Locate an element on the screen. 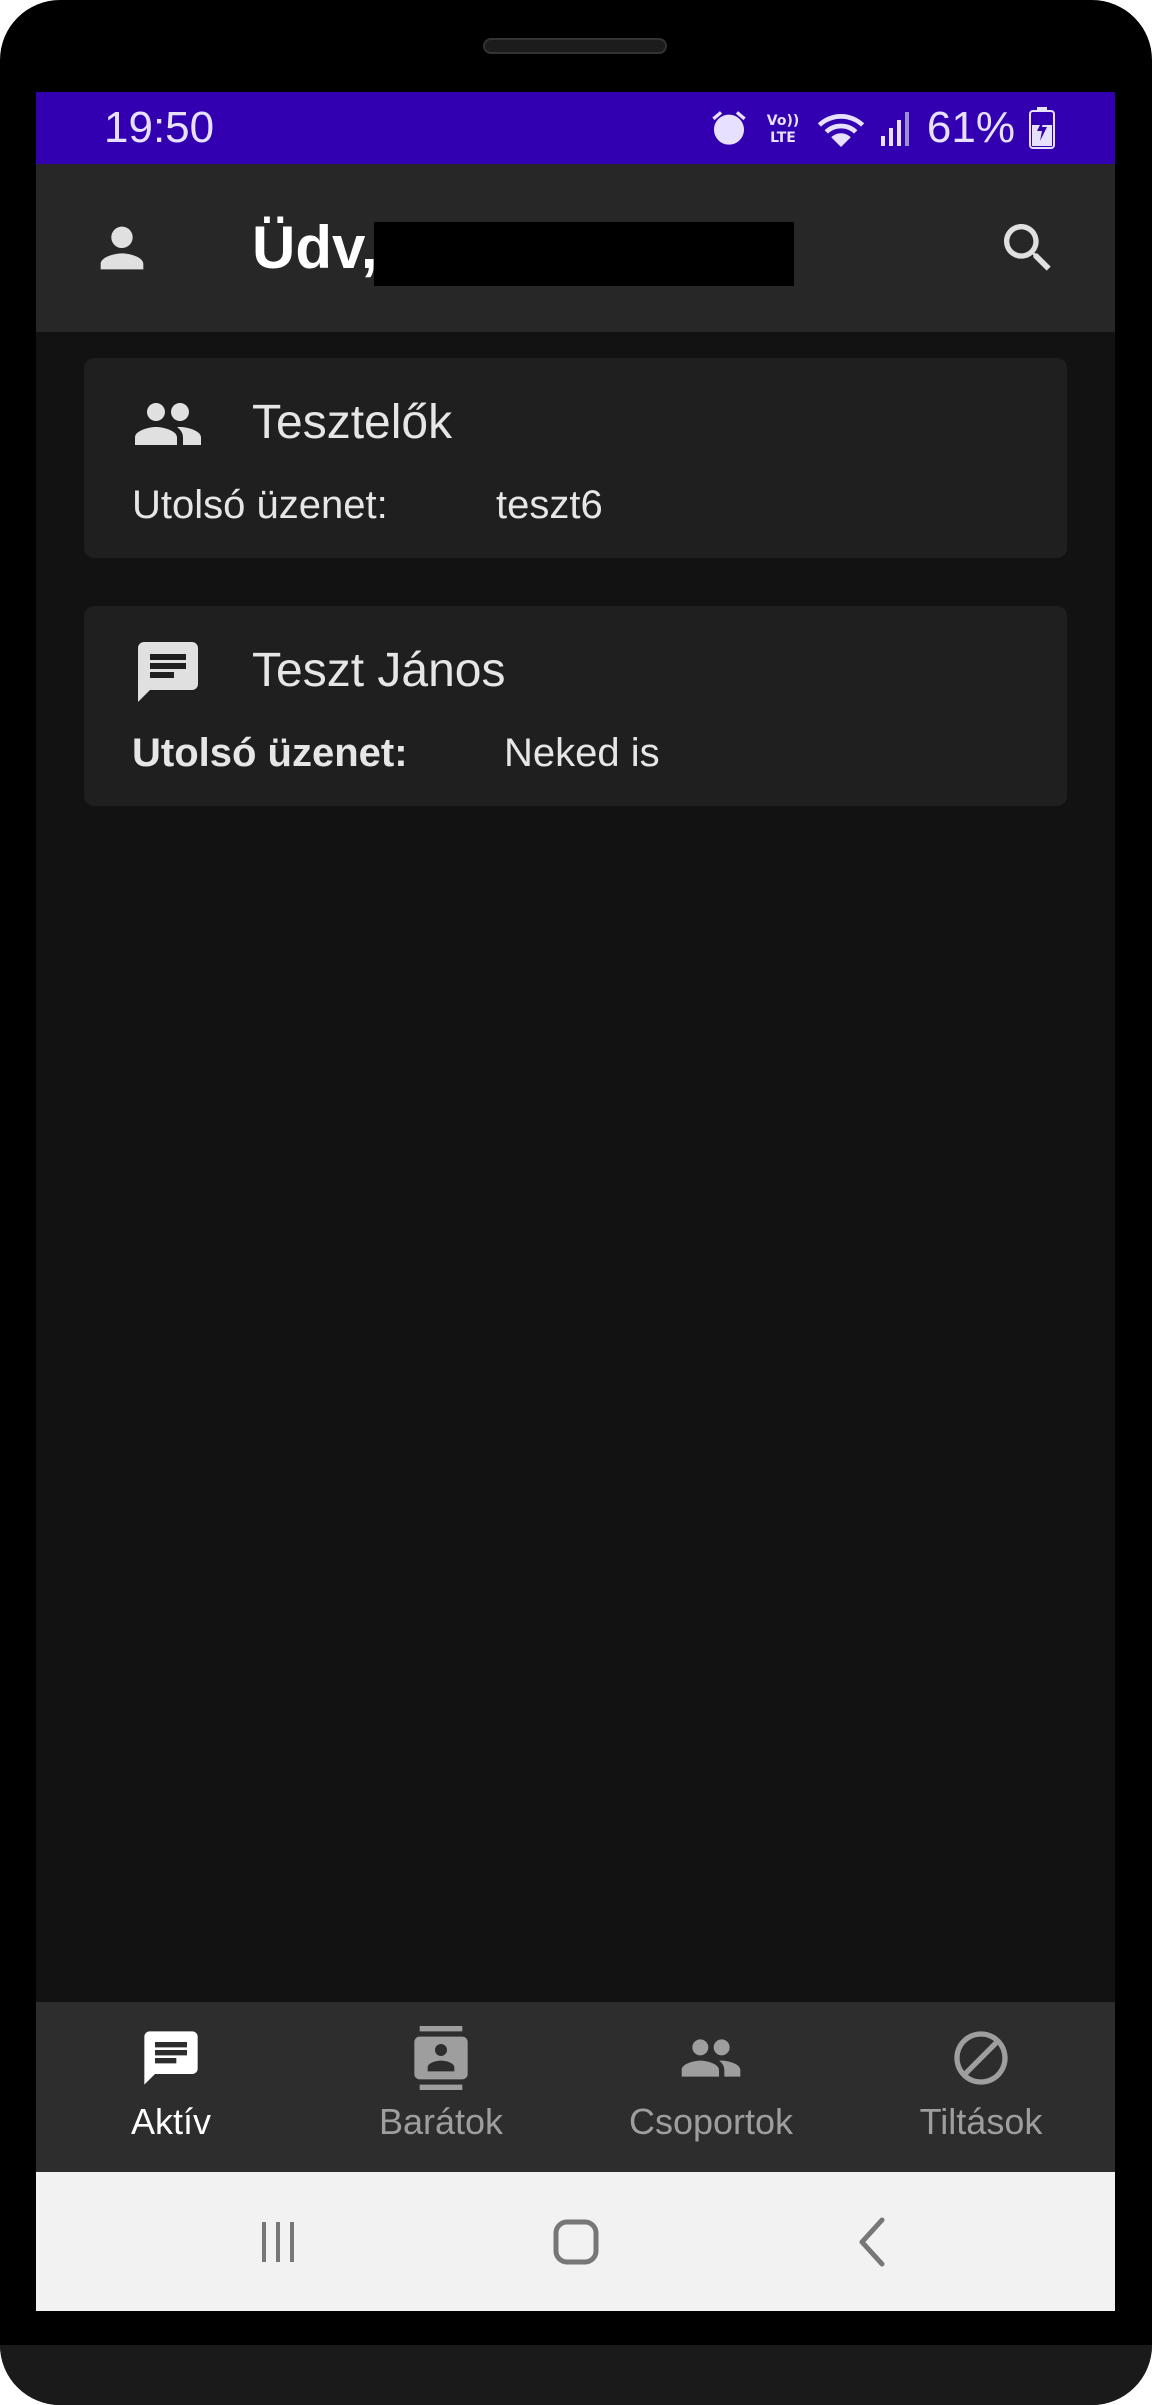 The height and width of the screenshot is (2405, 1152). nav-label: Barátok is located at coordinates (441, 2121).